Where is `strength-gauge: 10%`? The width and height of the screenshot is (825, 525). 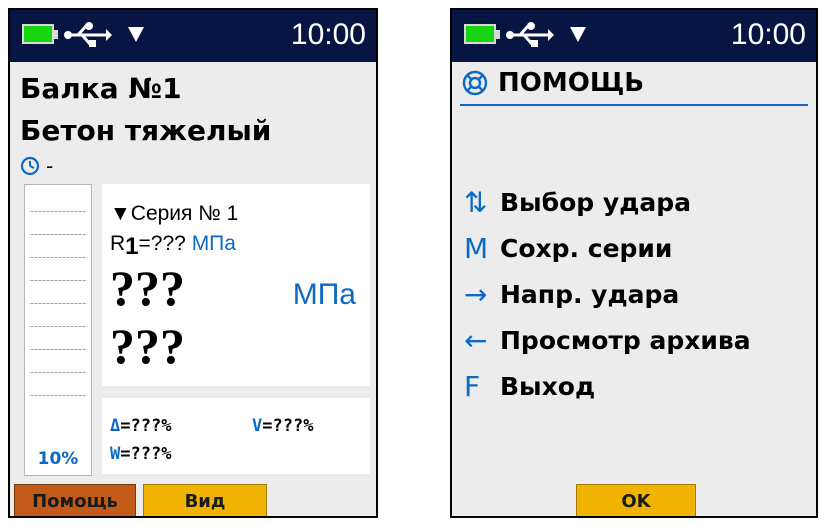
strength-gauge: 10% is located at coordinates (58, 330).